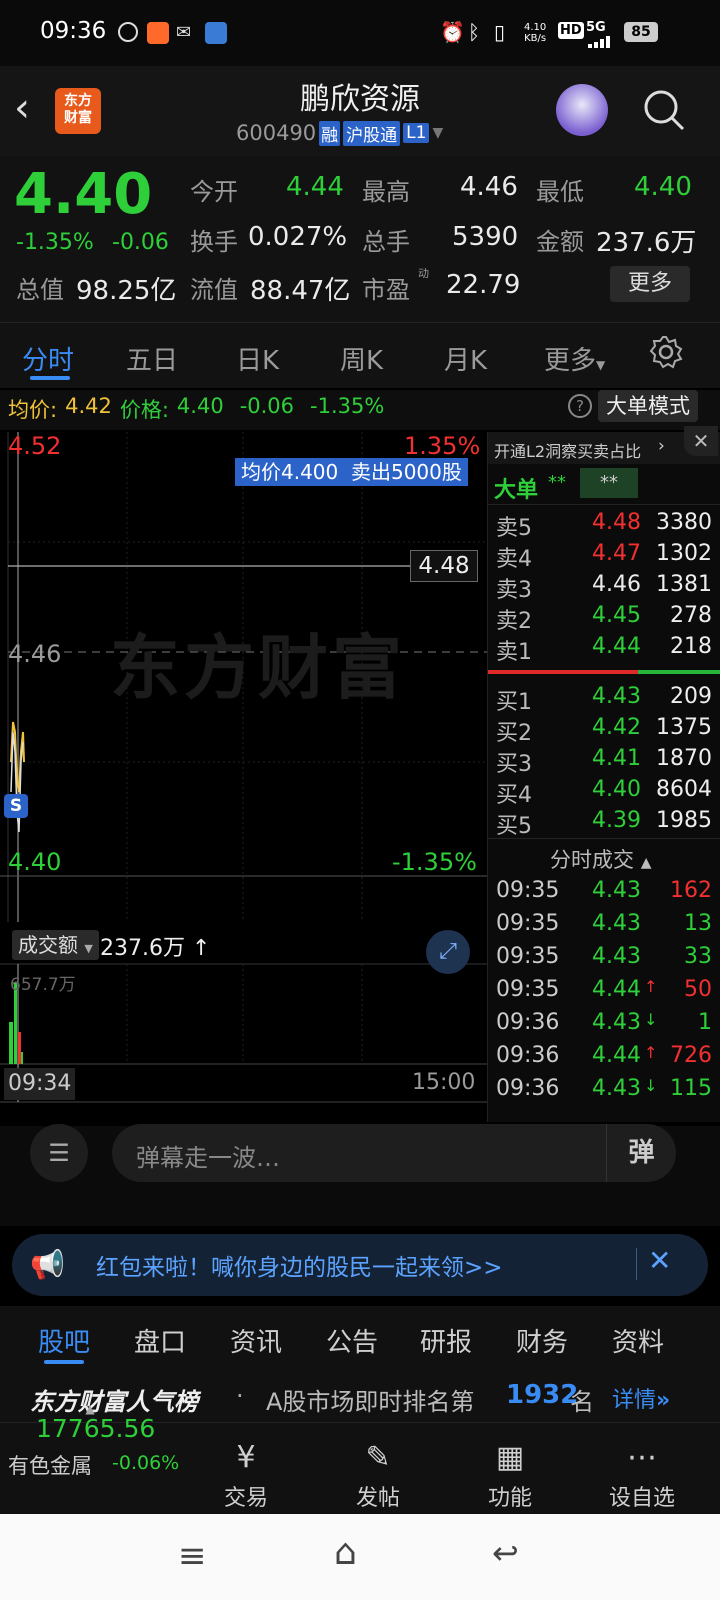 The height and width of the screenshot is (1600, 720). What do you see at coordinates (95, 1428) in the screenshot?
I see `index-value: 17765.56` at bounding box center [95, 1428].